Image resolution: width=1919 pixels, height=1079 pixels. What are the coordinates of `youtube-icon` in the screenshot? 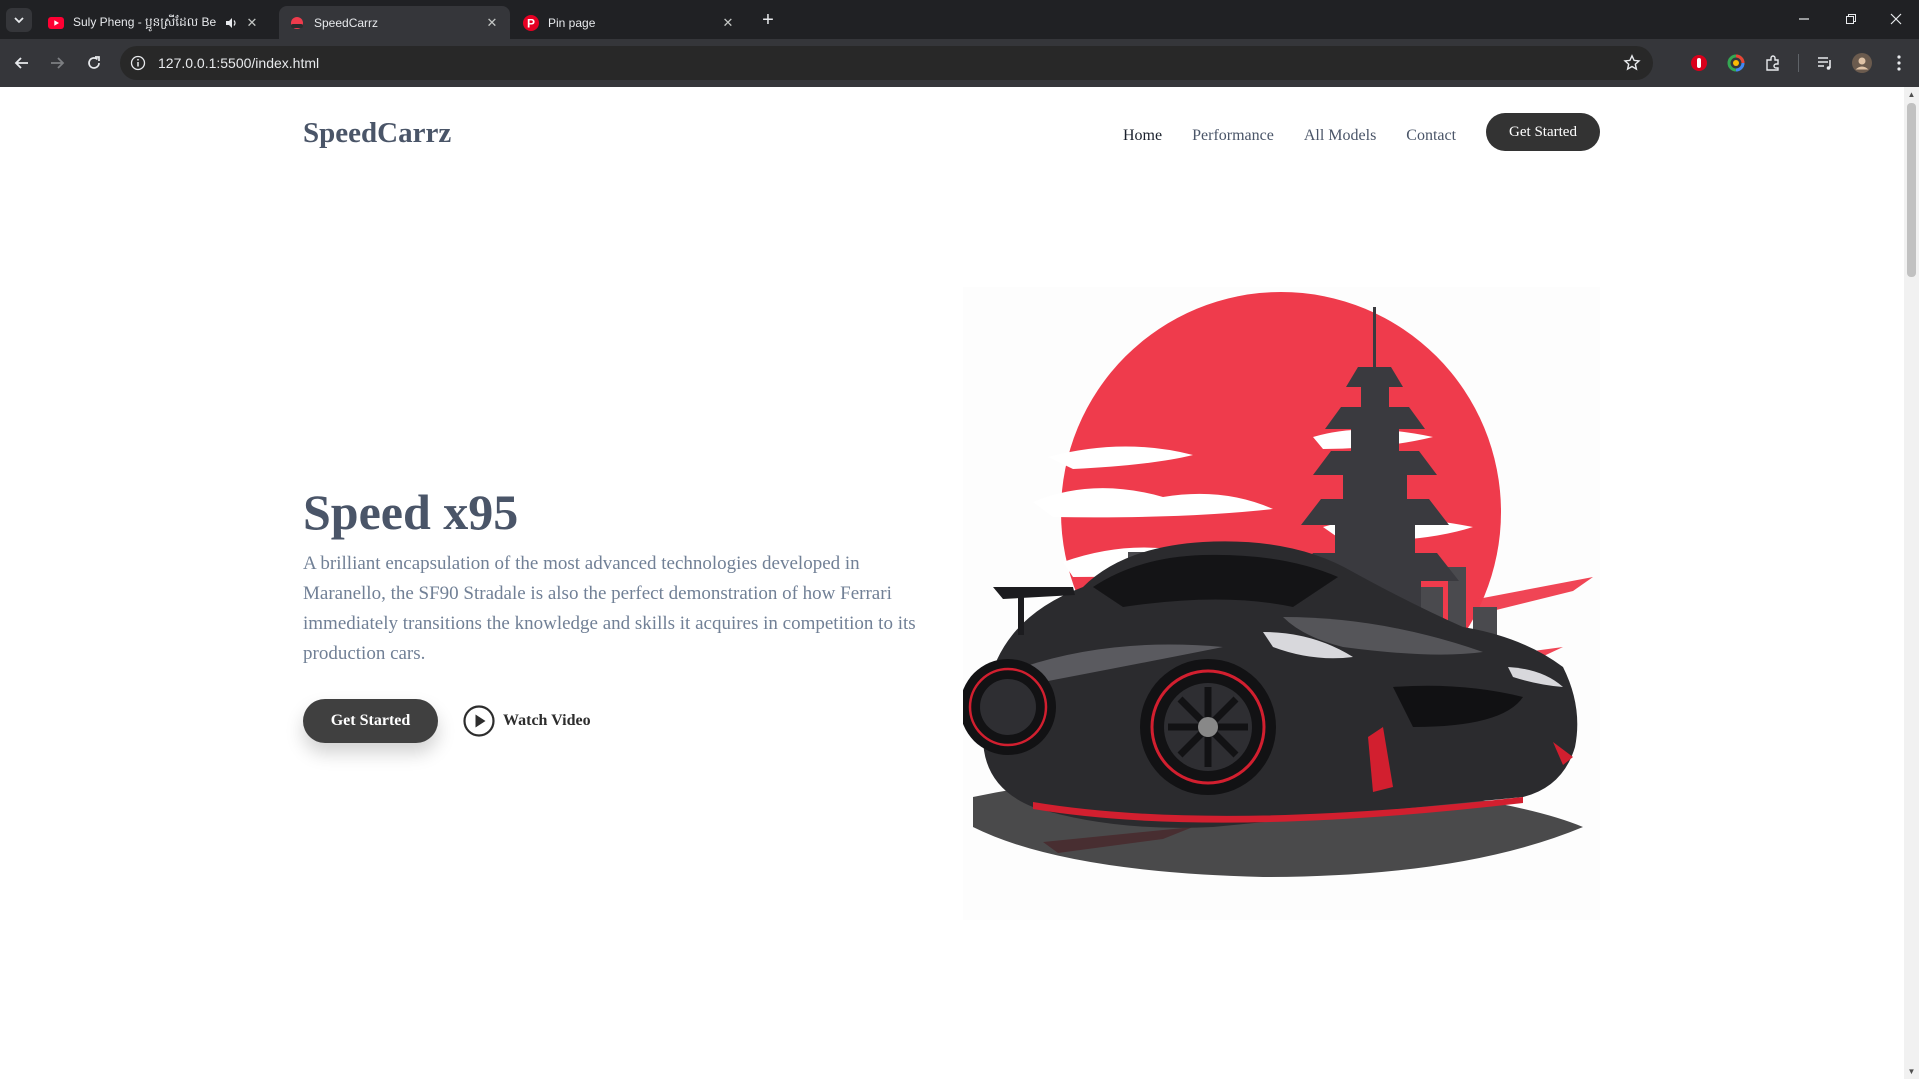 It's located at (56, 23).